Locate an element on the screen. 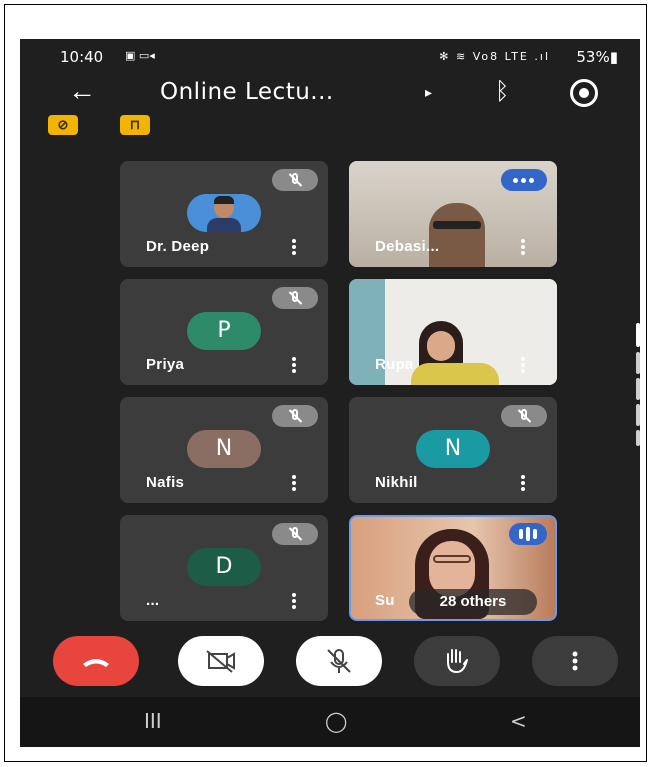  participant-tile: N Nikhil is located at coordinates (453, 450).